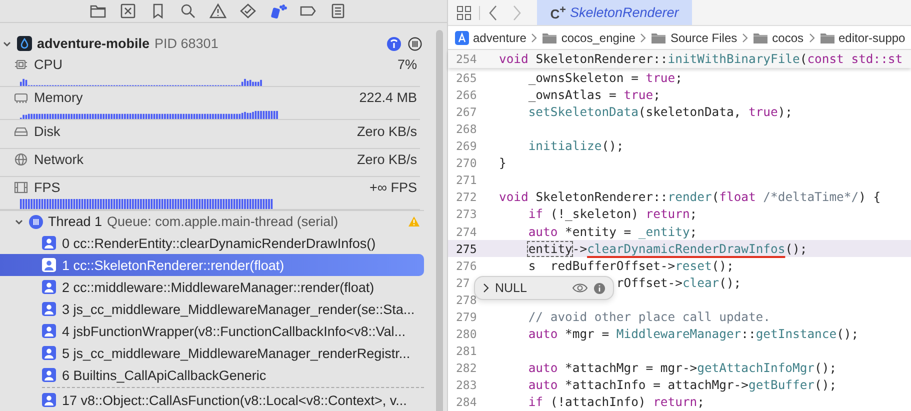 Image resolution: width=911 pixels, height=411 pixels. What do you see at coordinates (466, 249) in the screenshot?
I see `line-number: 275` at bounding box center [466, 249].